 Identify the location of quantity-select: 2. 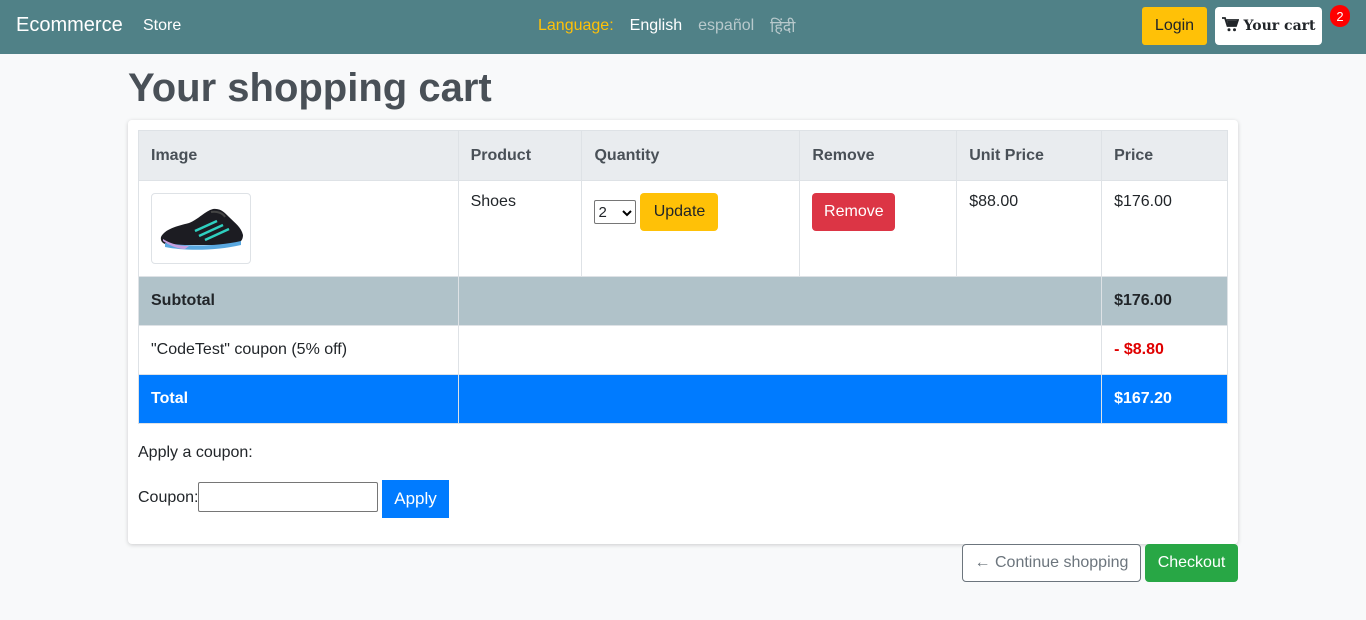
(615, 212).